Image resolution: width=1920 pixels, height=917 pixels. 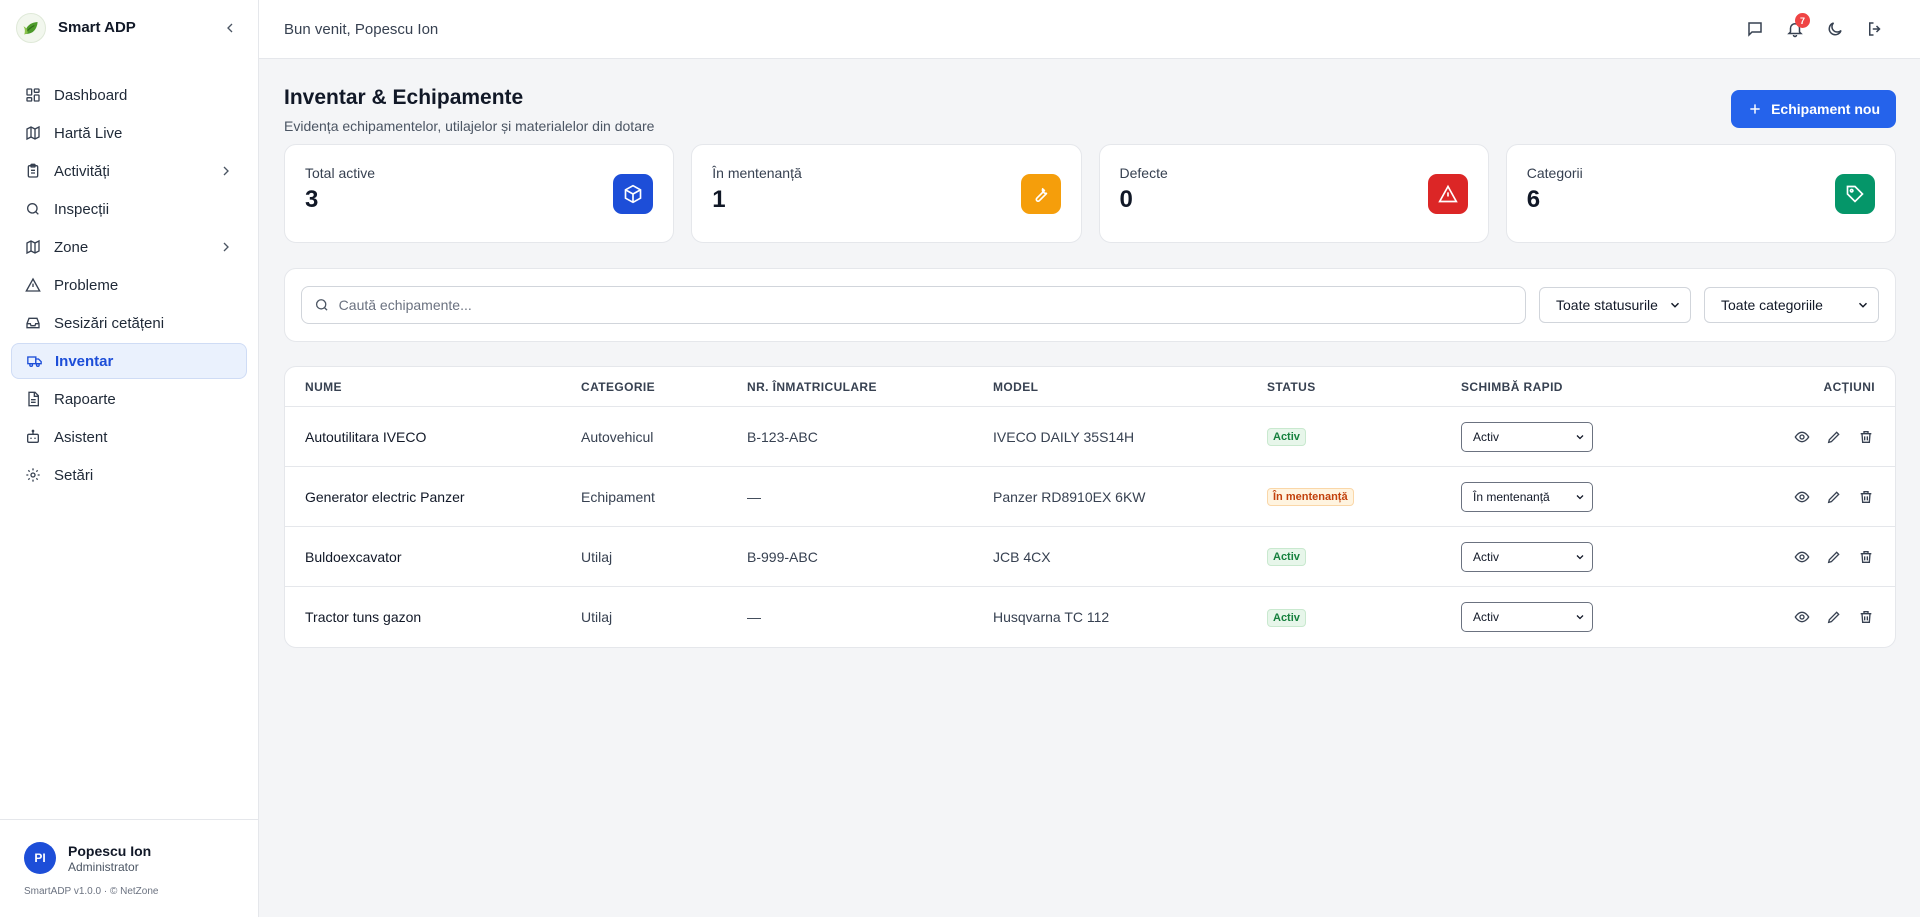 What do you see at coordinates (1835, 29) in the screenshot?
I see `theme-toggle-button` at bounding box center [1835, 29].